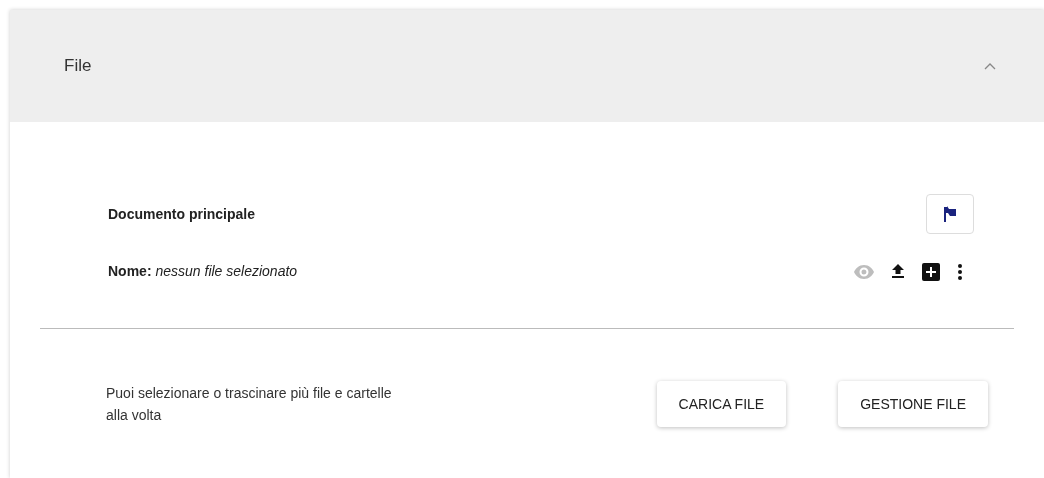  I want to click on hint-text: Puoi selezionare o trascinare più file e cartelle alla volta, so click(249, 404).